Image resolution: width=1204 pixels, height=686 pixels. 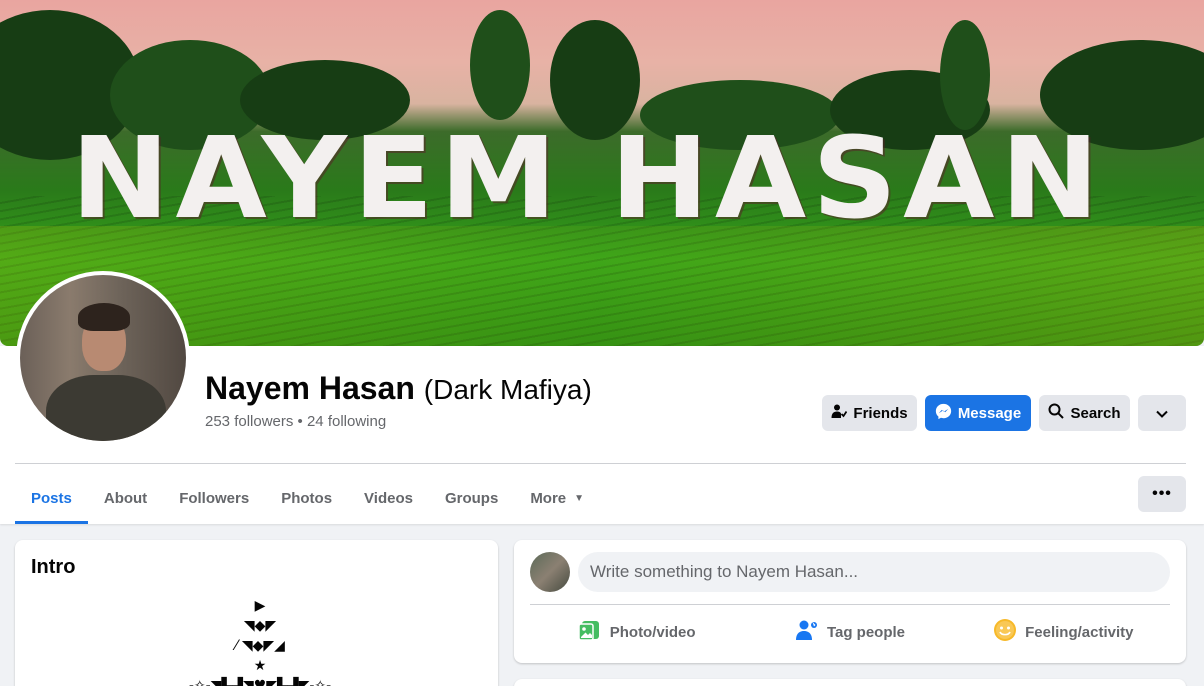 I want to click on composer-actions: Photo/video Tag people Feeling/activity, so click(x=850, y=632).